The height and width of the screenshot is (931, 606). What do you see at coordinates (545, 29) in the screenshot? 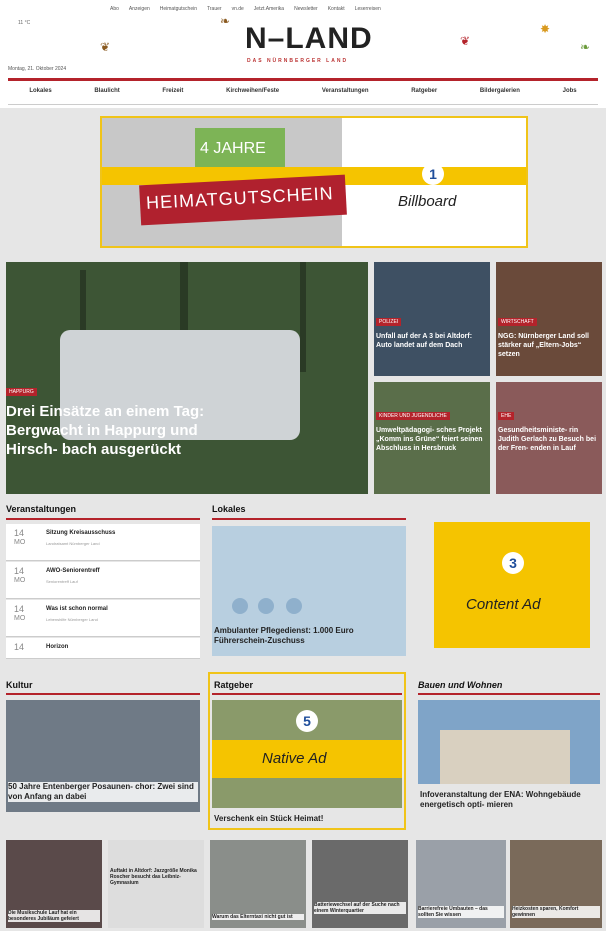
I see `leaf-icon: ✸` at bounding box center [545, 29].